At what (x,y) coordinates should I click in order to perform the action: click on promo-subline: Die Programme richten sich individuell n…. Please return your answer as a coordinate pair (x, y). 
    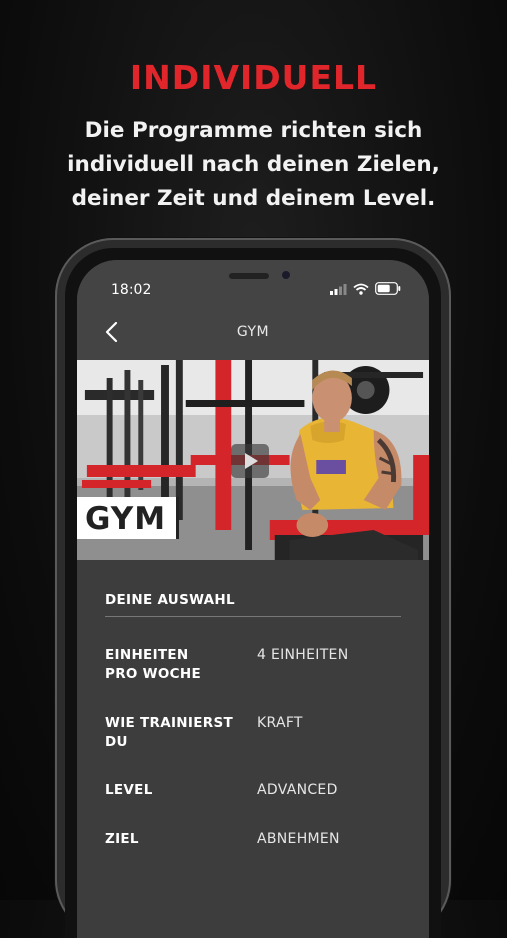
    Looking at the image, I should click on (253, 165).